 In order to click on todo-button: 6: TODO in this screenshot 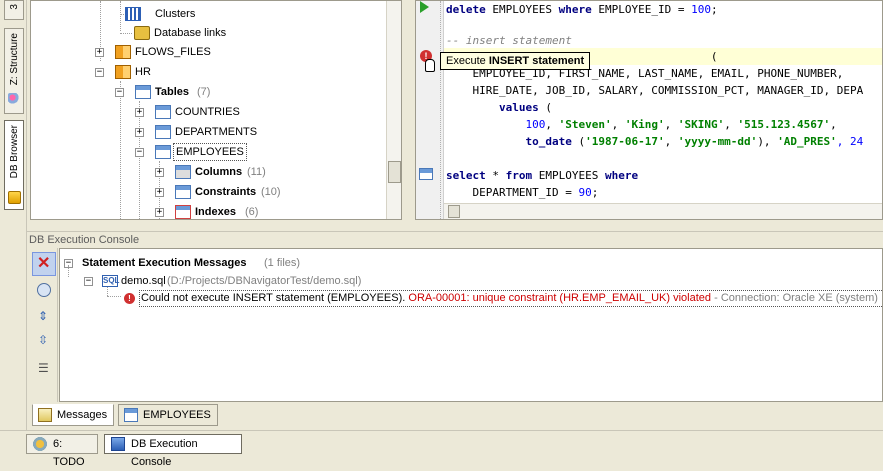, I will do `click(62, 451)`.